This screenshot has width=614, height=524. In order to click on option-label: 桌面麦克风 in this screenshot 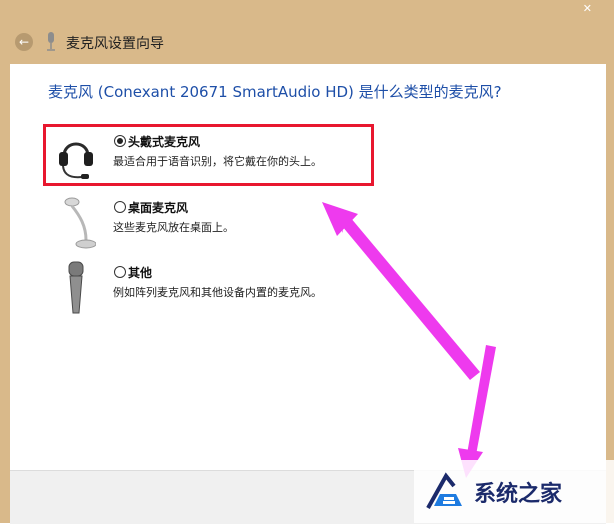, I will do `click(158, 208)`.